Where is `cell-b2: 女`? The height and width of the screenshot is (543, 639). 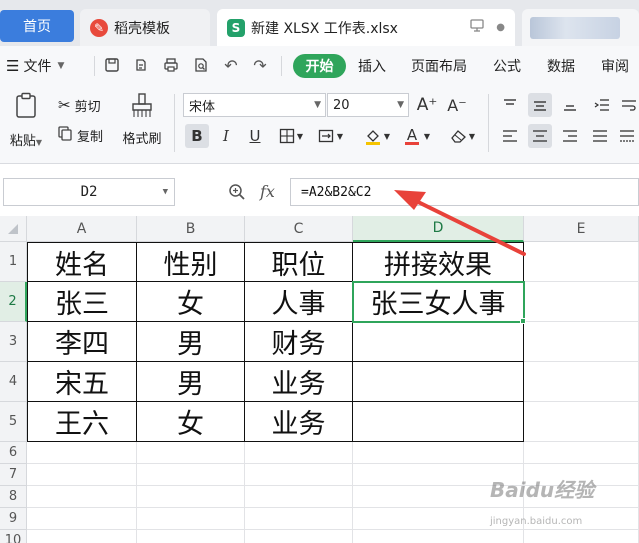
cell-b2: 女 is located at coordinates (191, 302).